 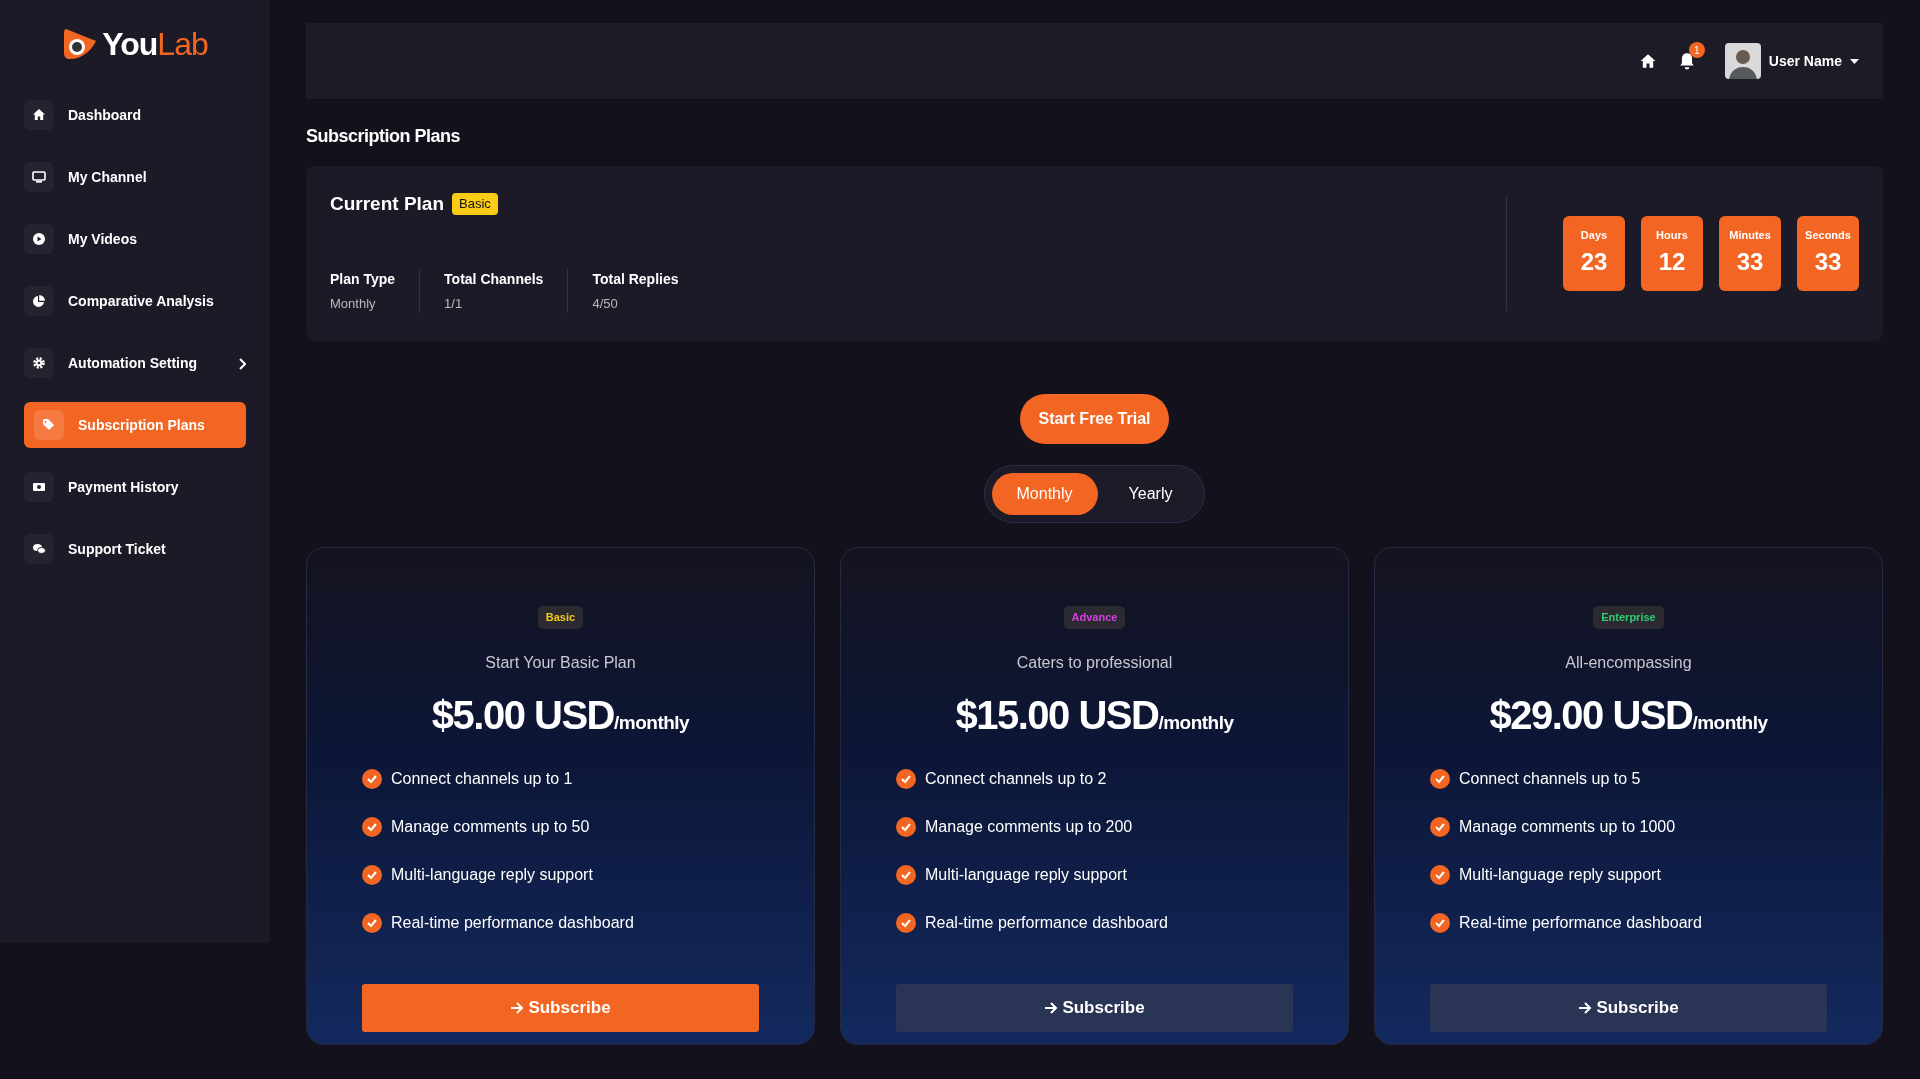 What do you see at coordinates (135, 363) in the screenshot?
I see `sidebar-item: Automation Setting` at bounding box center [135, 363].